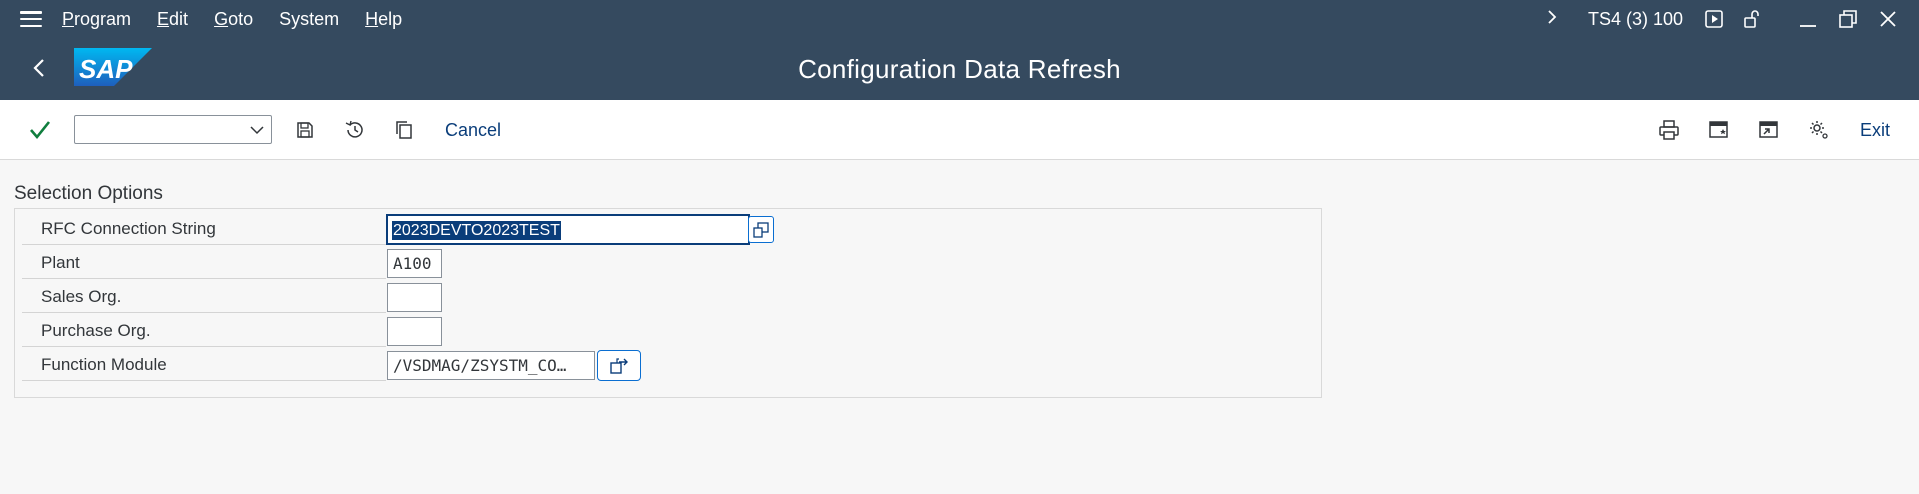 This screenshot has width=1919, height=494. What do you see at coordinates (383, 19) in the screenshot?
I see `menu-help: Help` at bounding box center [383, 19].